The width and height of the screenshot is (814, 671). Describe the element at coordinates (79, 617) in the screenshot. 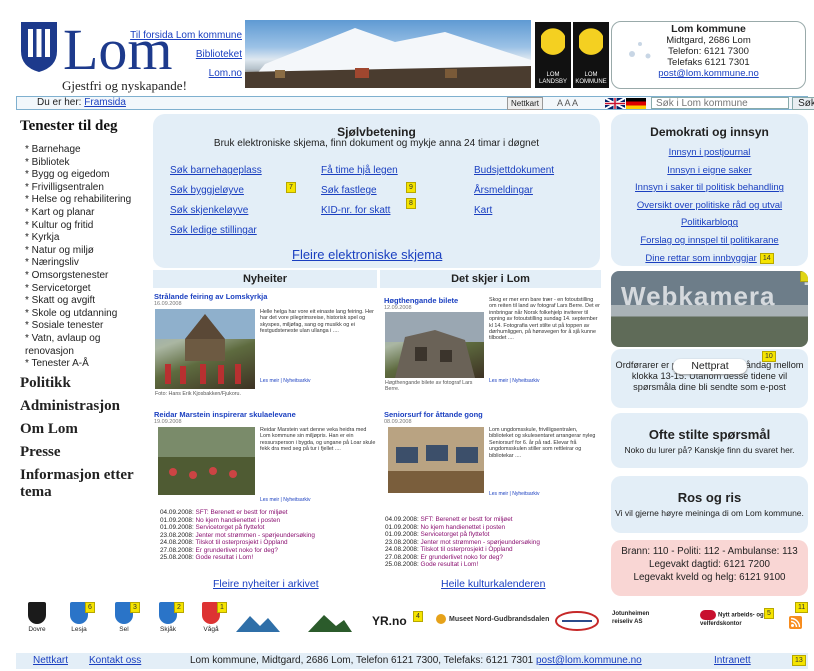

I see `crest-lesja: Lesja 6` at that location.